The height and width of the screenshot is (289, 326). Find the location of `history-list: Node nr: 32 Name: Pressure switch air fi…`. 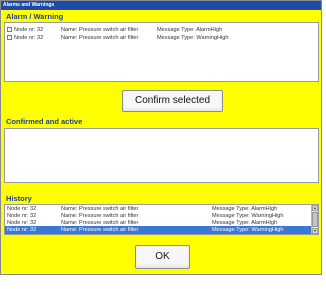

history-list: Node nr: 32 Name: Pressure switch air fi… is located at coordinates (161, 219).